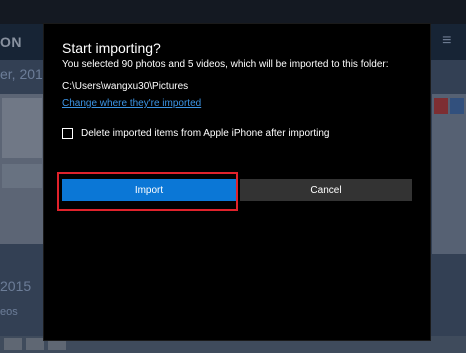 The height and width of the screenshot is (353, 466). I want to click on import-folder-path: C:\Users\wangxu30\Pictures, so click(125, 86).